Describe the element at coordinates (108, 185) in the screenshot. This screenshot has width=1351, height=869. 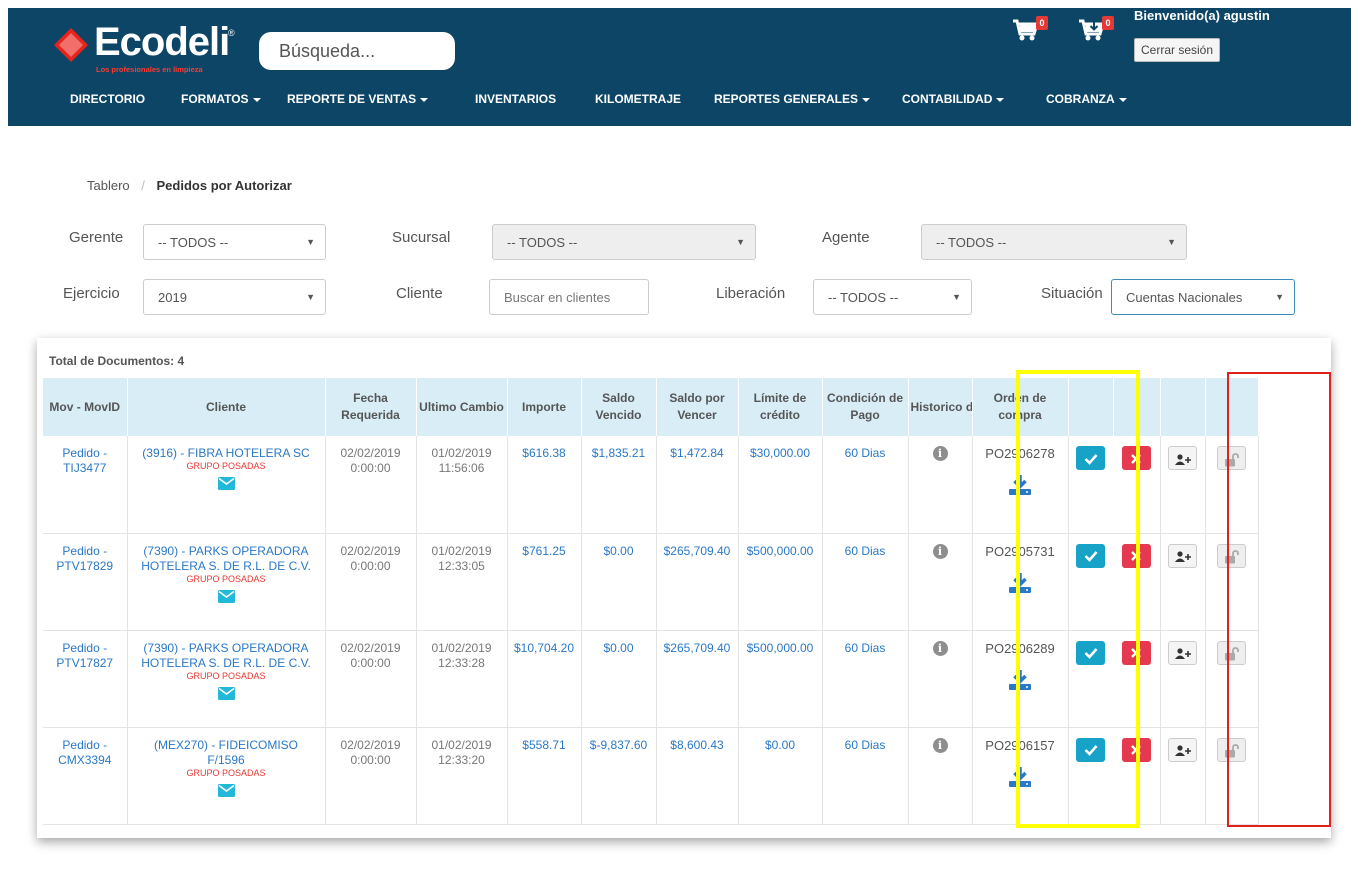
I see `breadcrumb-home: Tablero` at that location.